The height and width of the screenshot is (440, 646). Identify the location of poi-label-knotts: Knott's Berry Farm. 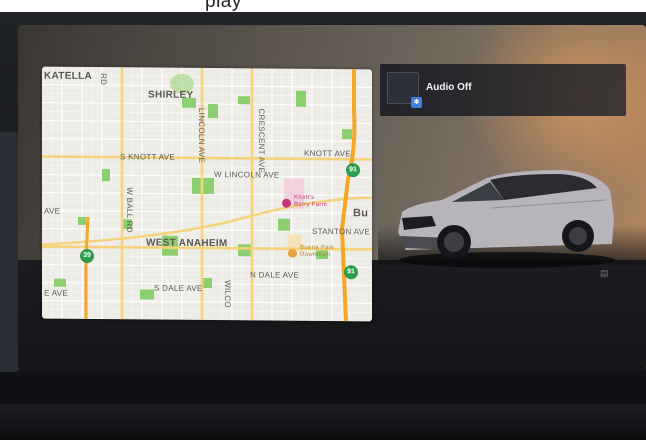
(312, 202).